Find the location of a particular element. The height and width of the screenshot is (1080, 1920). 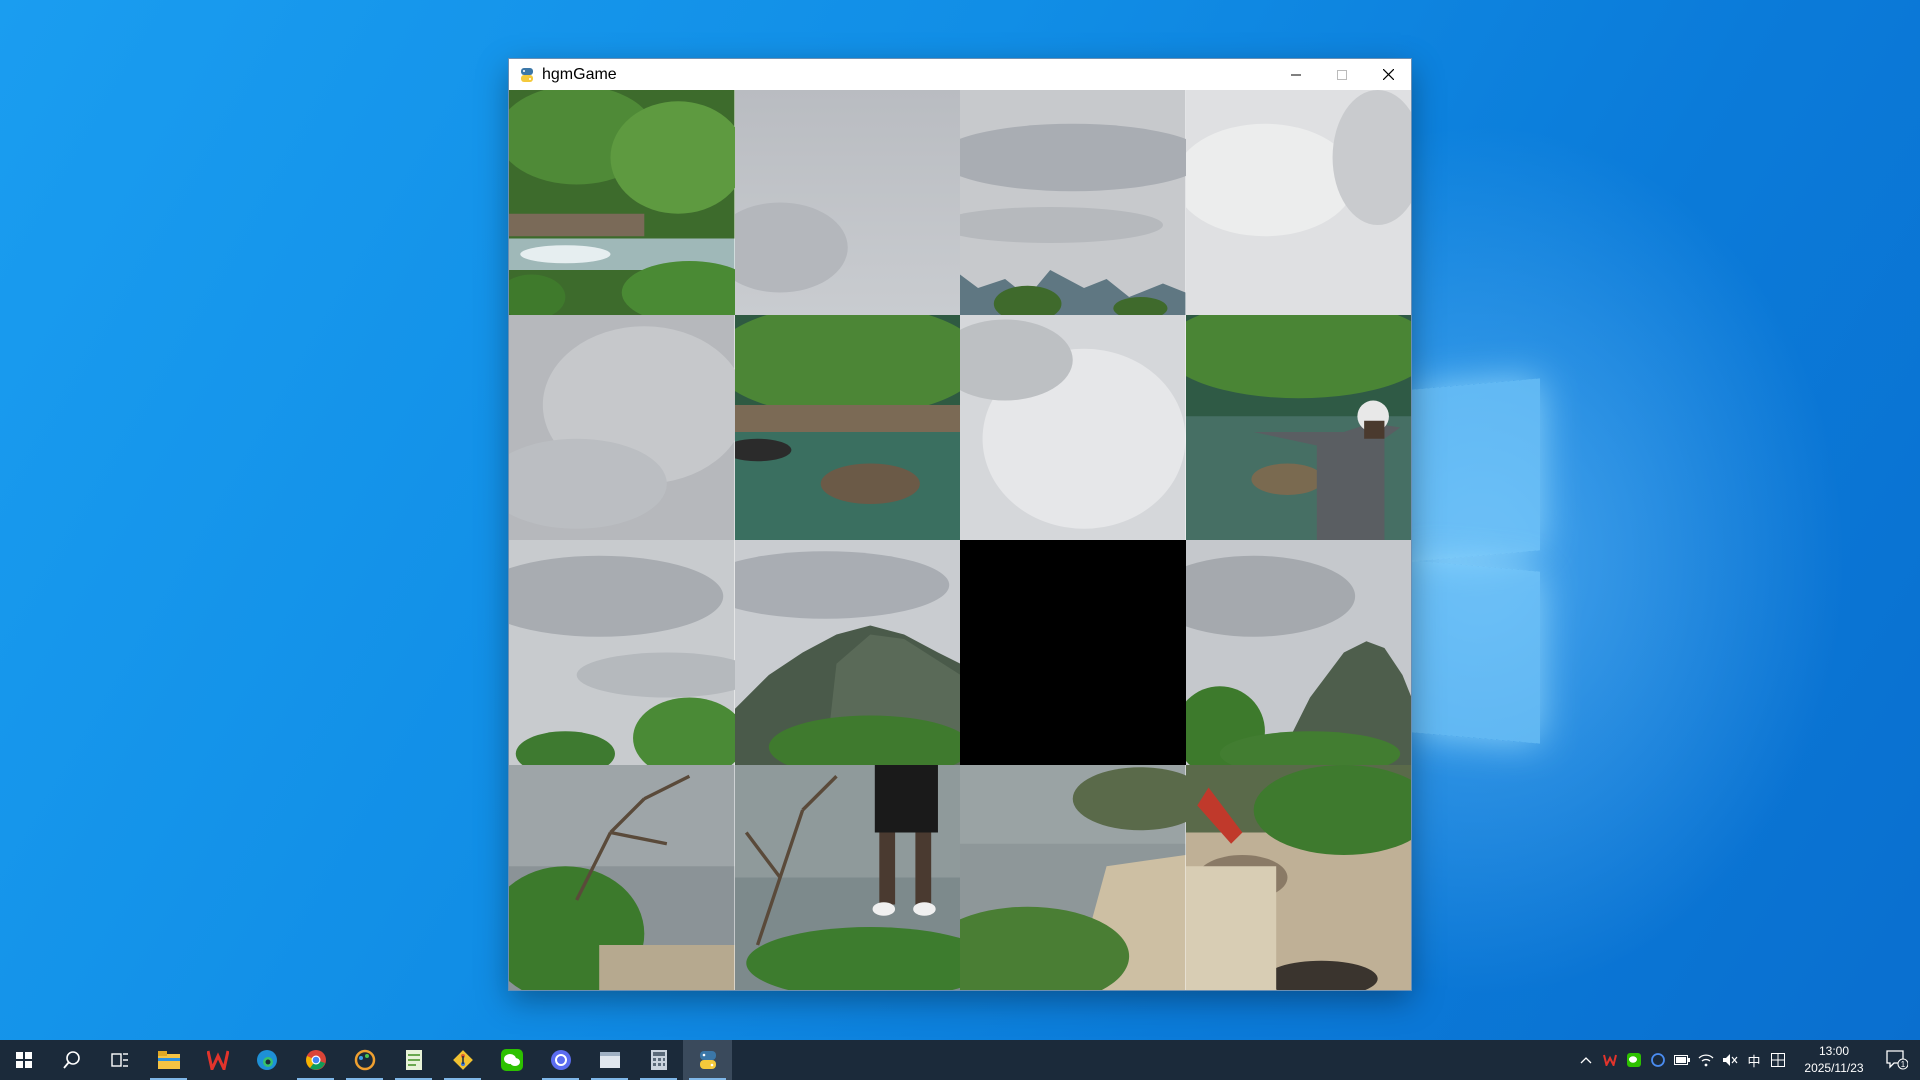

taskbar-app-file-explorer is located at coordinates (168, 1060).